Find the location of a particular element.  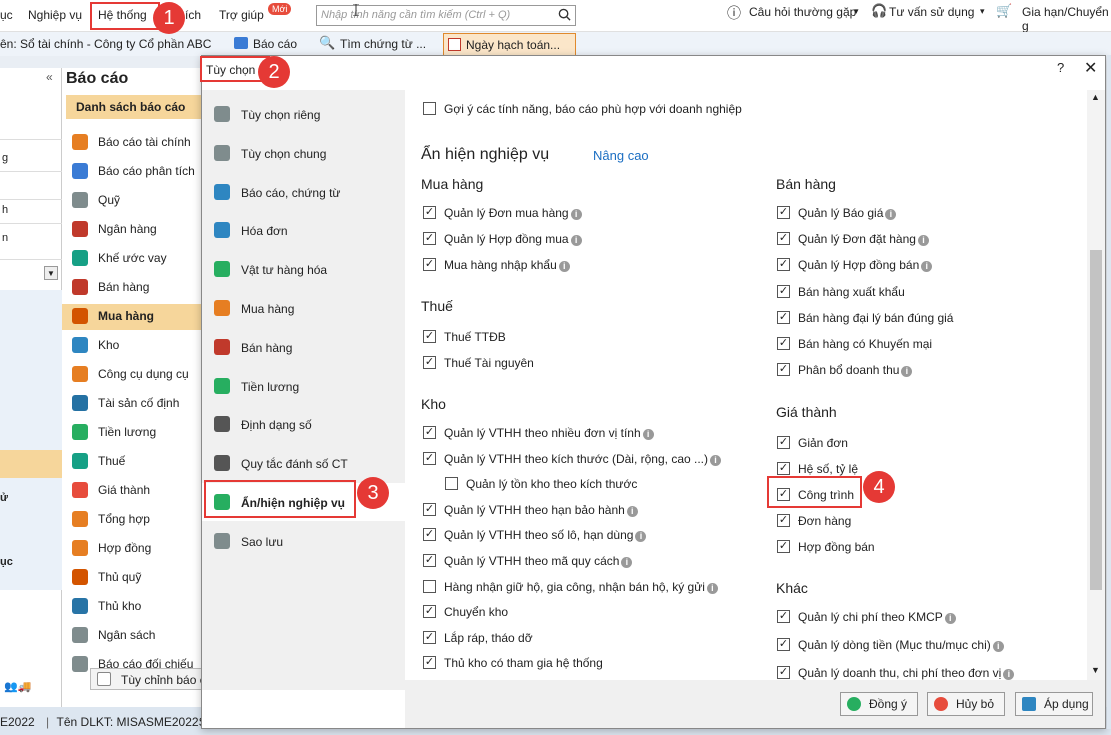

mua-hang-checkbox: ✓ Mua hàng nhập khẩu i is located at coordinates (496, 265).